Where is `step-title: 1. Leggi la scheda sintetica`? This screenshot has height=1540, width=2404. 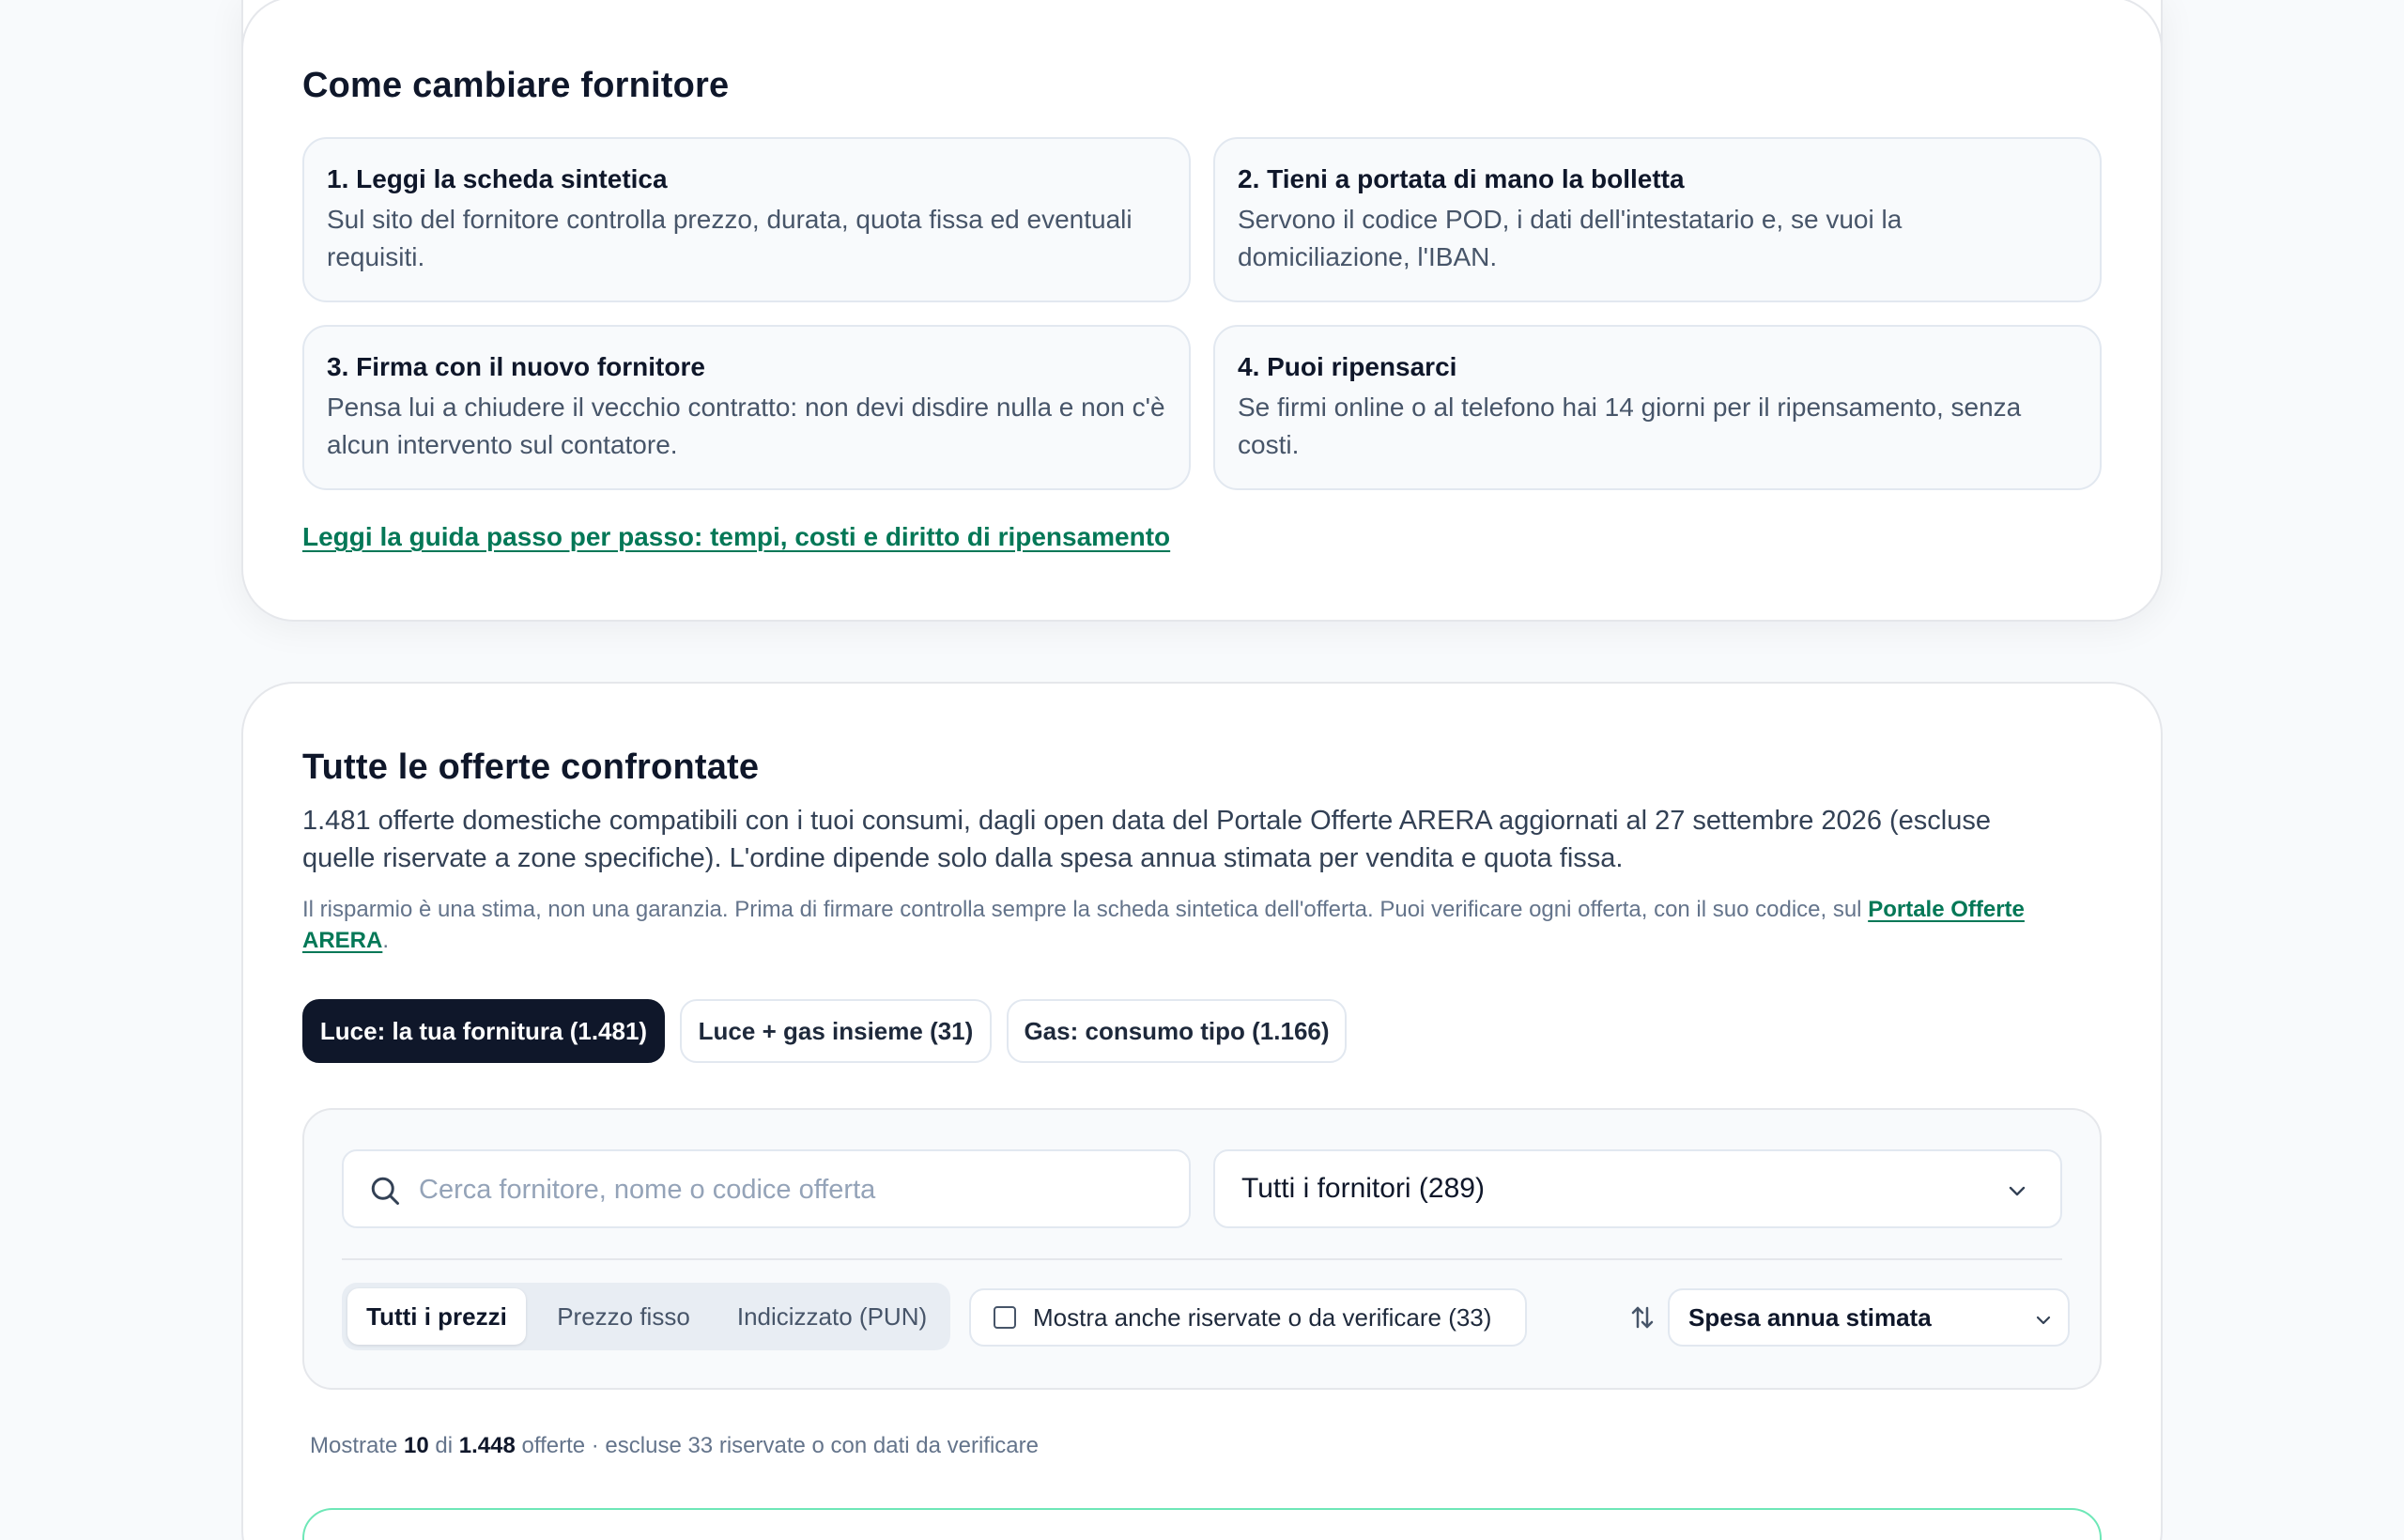 step-title: 1. Leggi la scheda sintetica is located at coordinates (497, 178).